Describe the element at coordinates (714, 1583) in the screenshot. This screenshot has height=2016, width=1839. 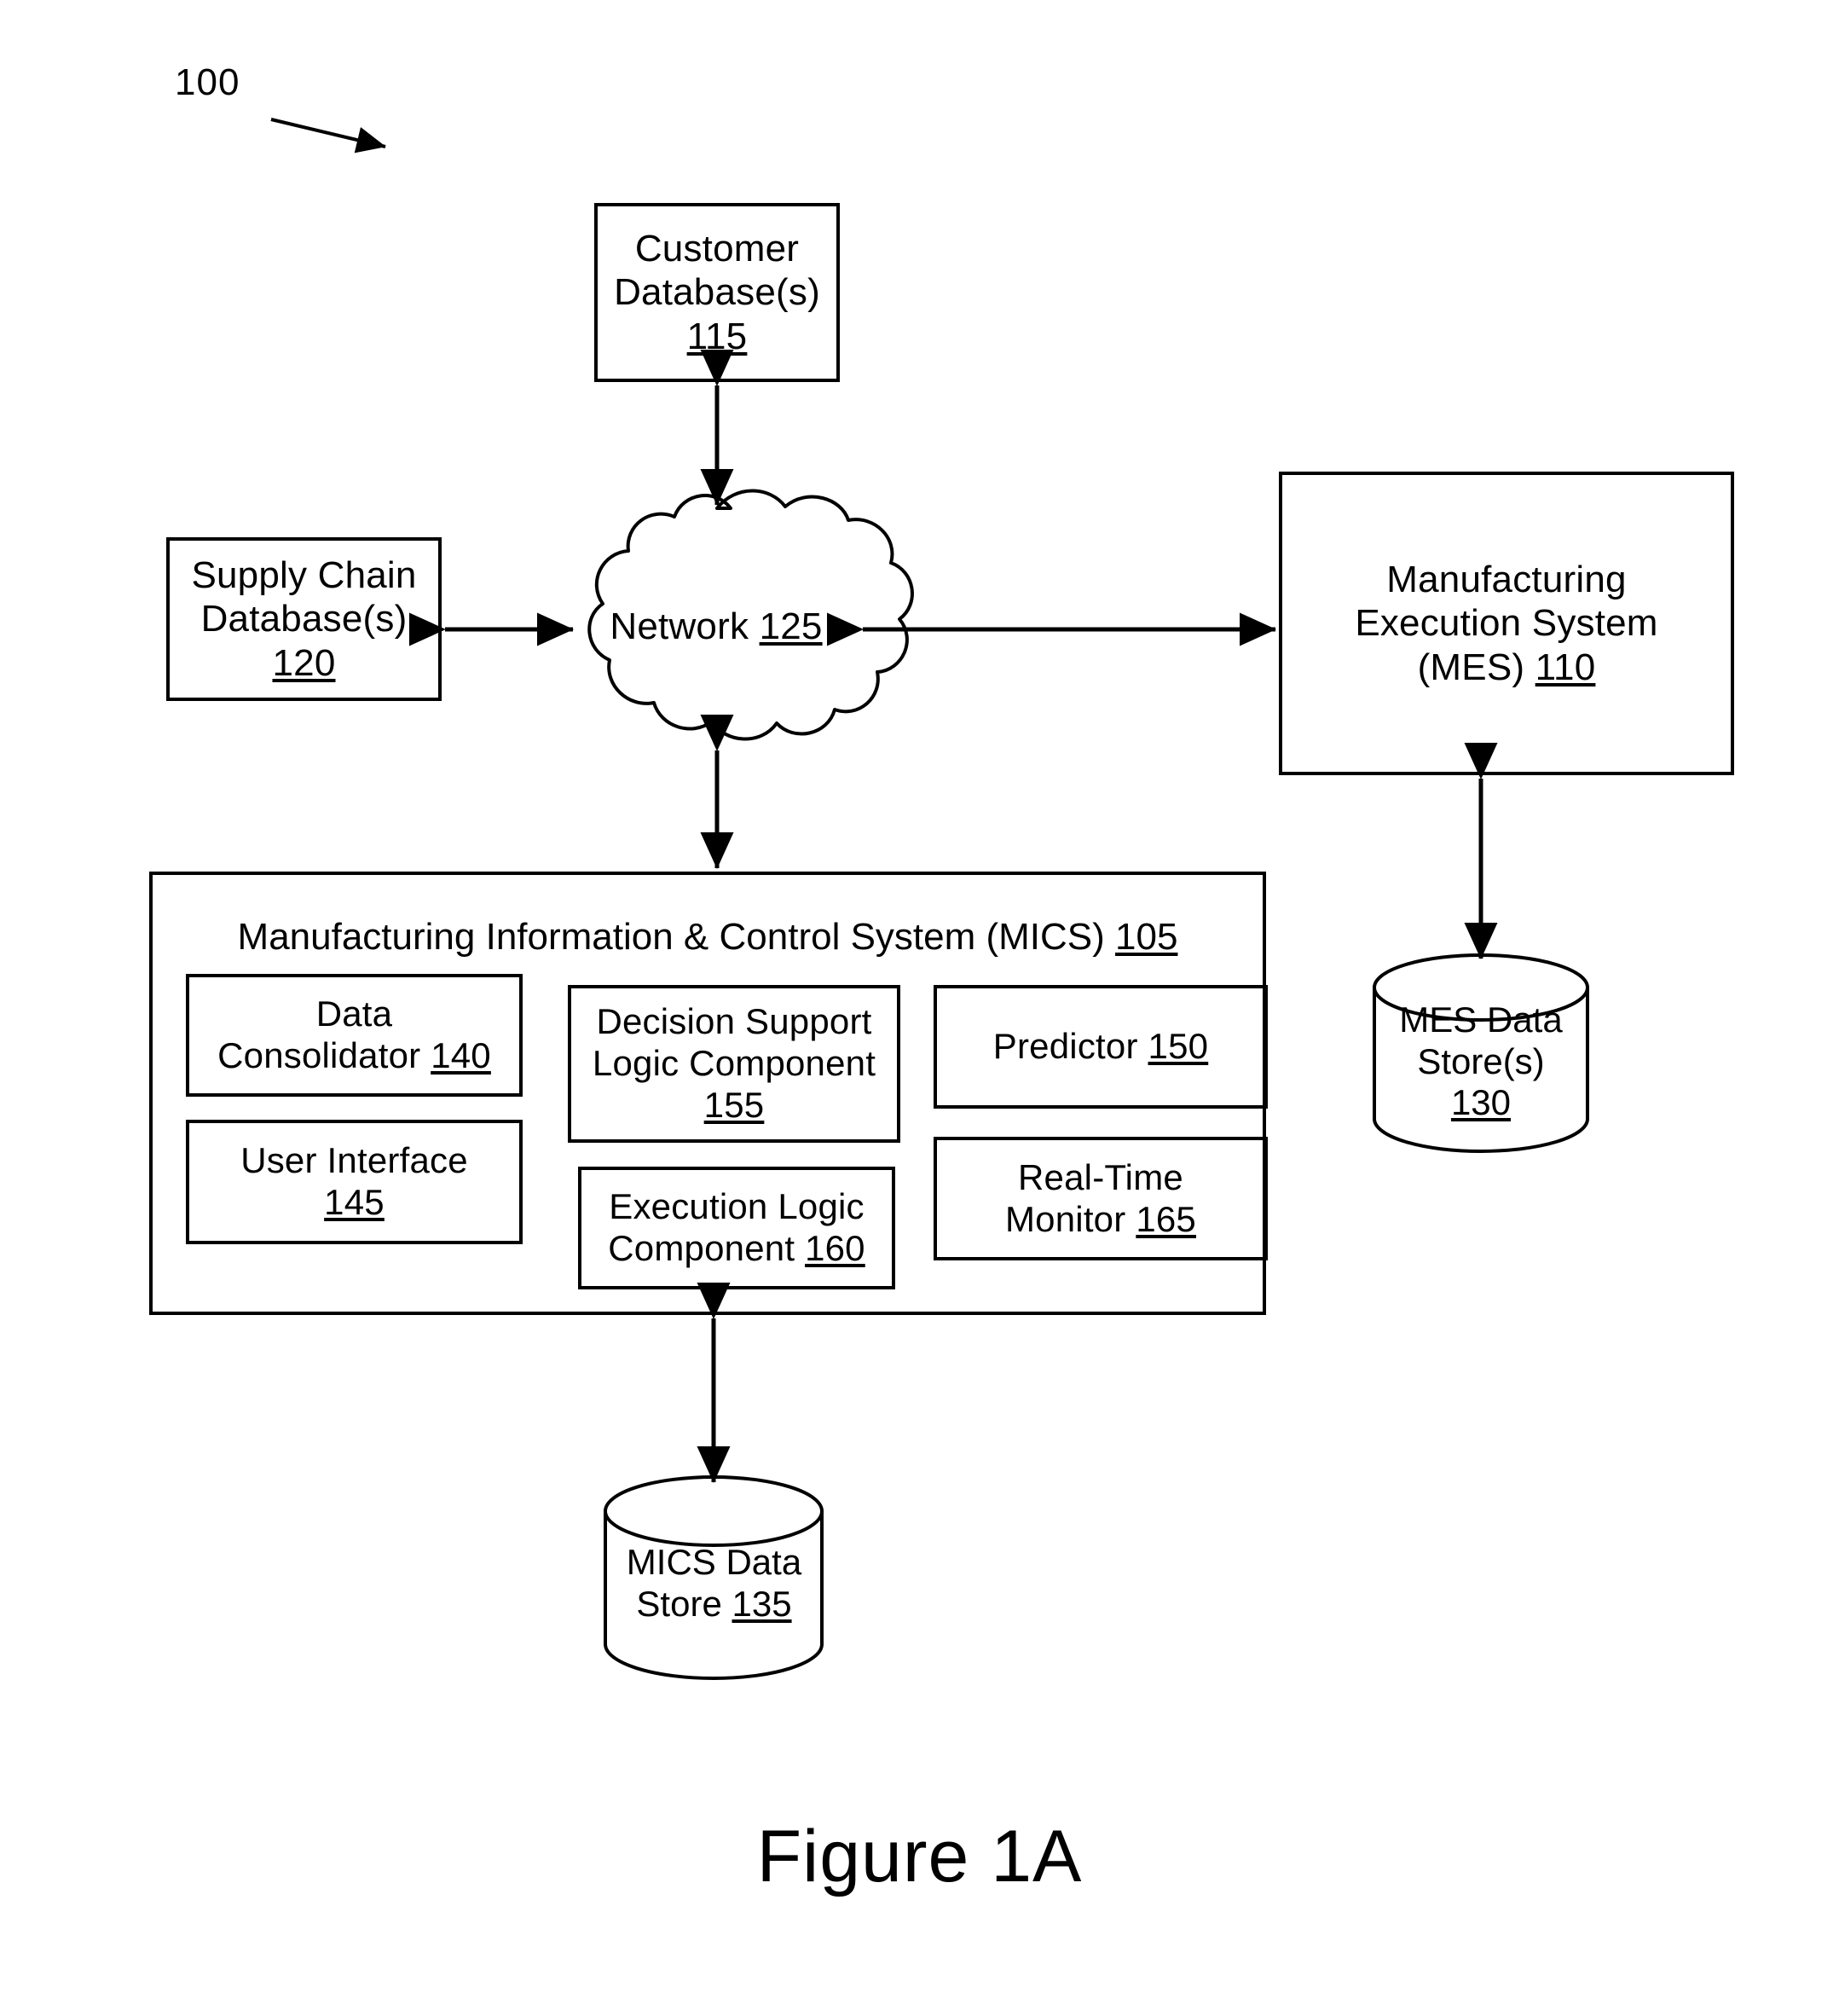
I see `mics-datastore-label: MICS Data Store 135` at that location.